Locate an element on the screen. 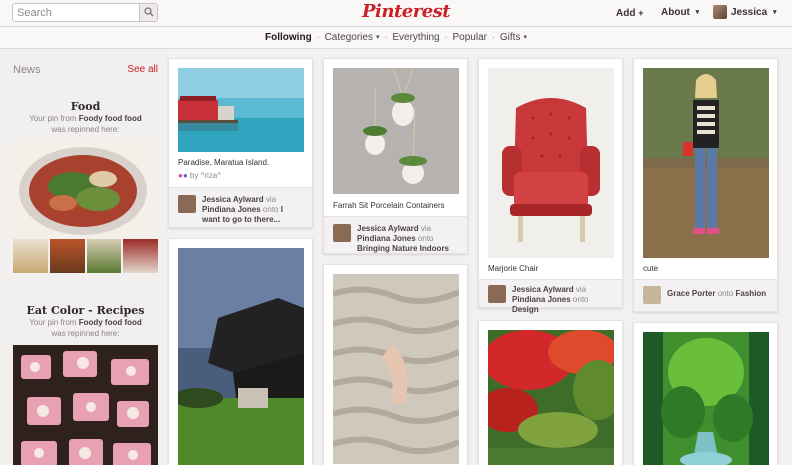  knit-blanket-photo is located at coordinates (396, 369).